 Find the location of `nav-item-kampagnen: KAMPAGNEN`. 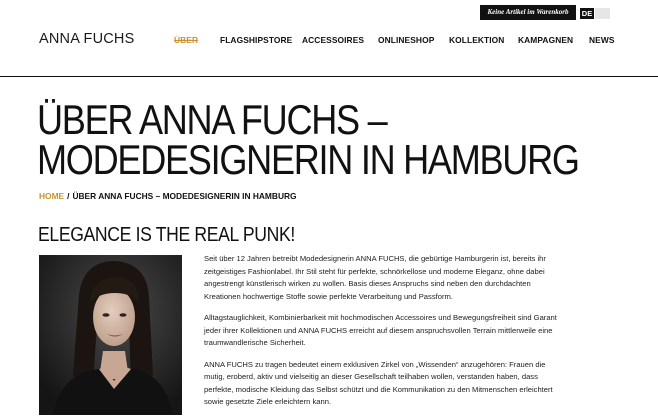

nav-item-kampagnen: KAMPAGNEN is located at coordinates (545, 40).